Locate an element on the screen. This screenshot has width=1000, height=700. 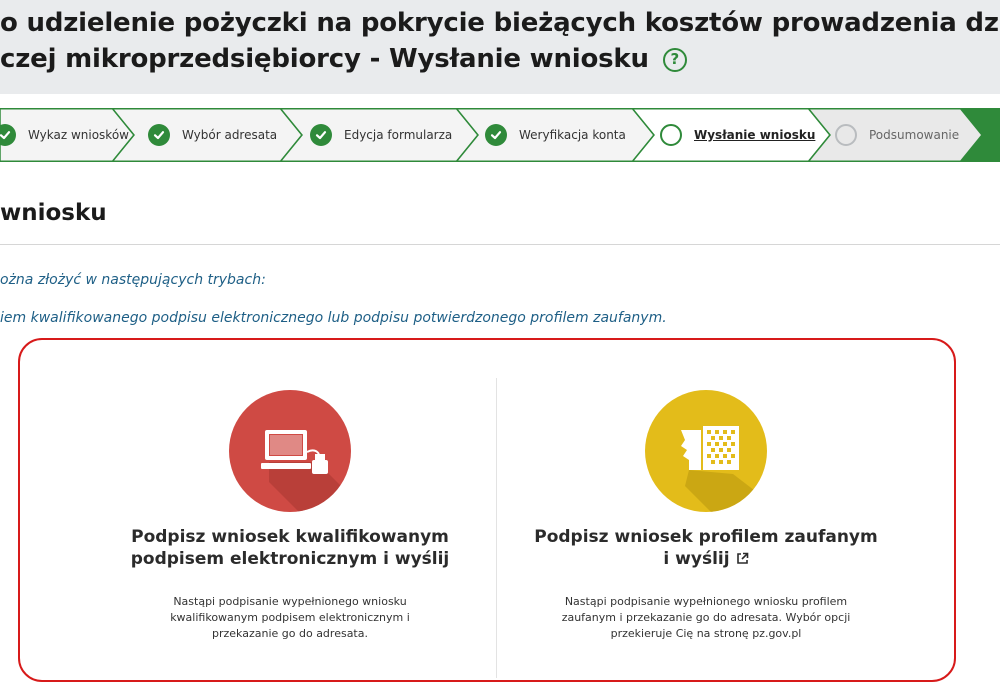
step-edycja-formularza: Edycja formularza is located at coordinates (381, 135).